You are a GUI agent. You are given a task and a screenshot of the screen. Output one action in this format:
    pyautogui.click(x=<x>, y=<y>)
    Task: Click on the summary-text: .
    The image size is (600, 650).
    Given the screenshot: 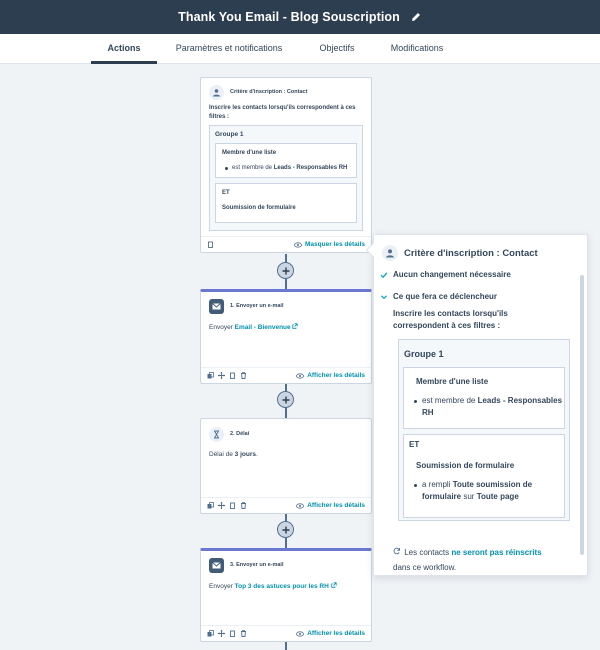 What is the action you would take?
    pyautogui.click(x=256, y=454)
    